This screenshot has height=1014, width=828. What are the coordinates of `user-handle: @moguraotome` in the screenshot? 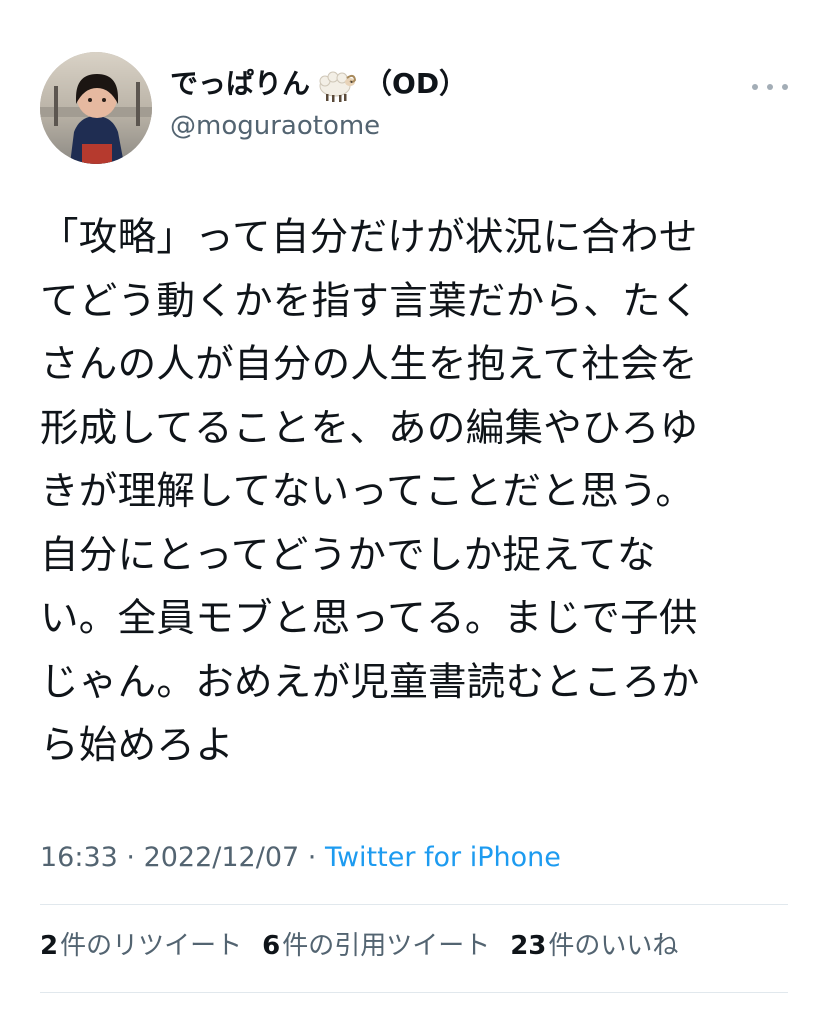 It's located at (318, 126).